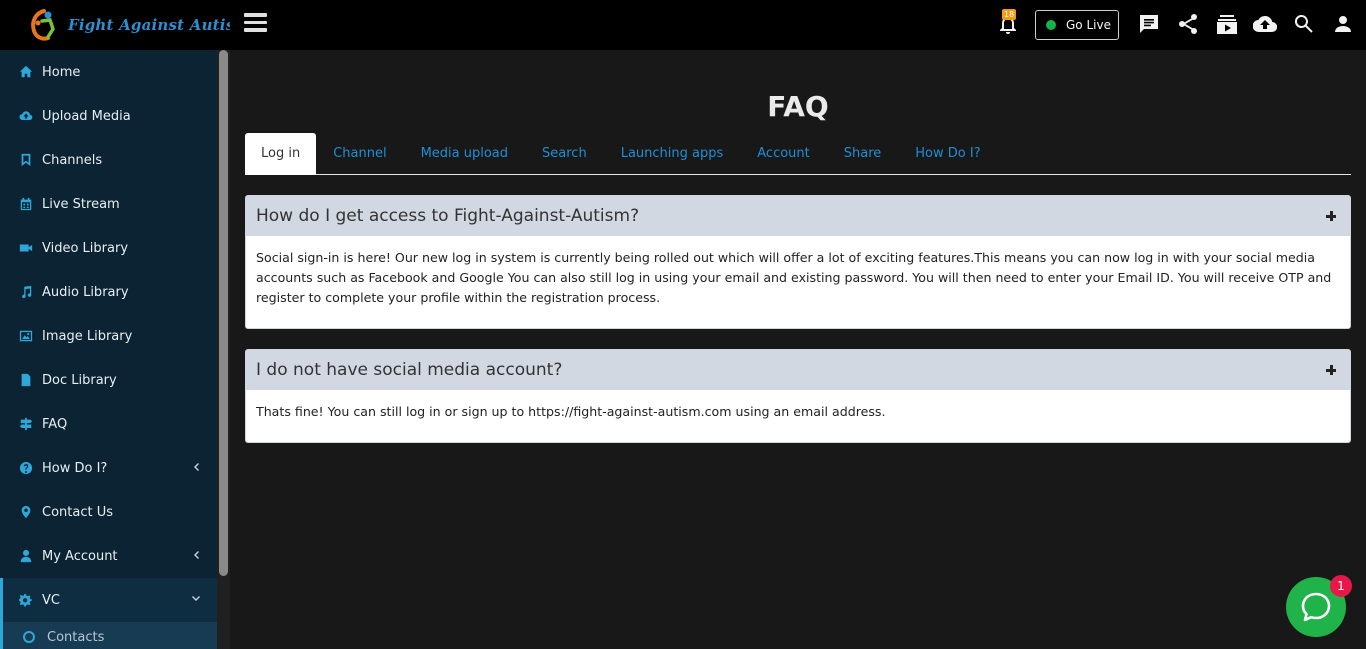  What do you see at coordinates (26, 336) in the screenshot?
I see `image-icon` at bounding box center [26, 336].